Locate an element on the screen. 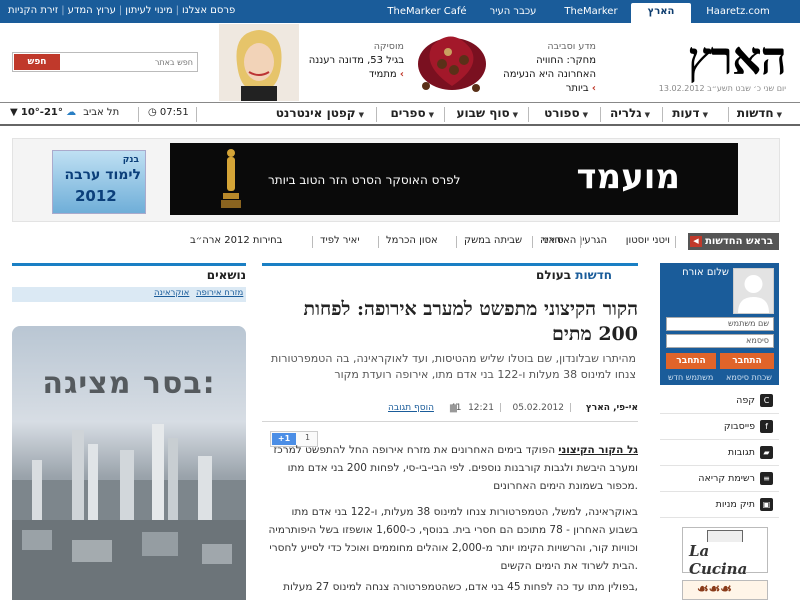  forgot-password-link: שכחת סיסמא is located at coordinates (749, 377).